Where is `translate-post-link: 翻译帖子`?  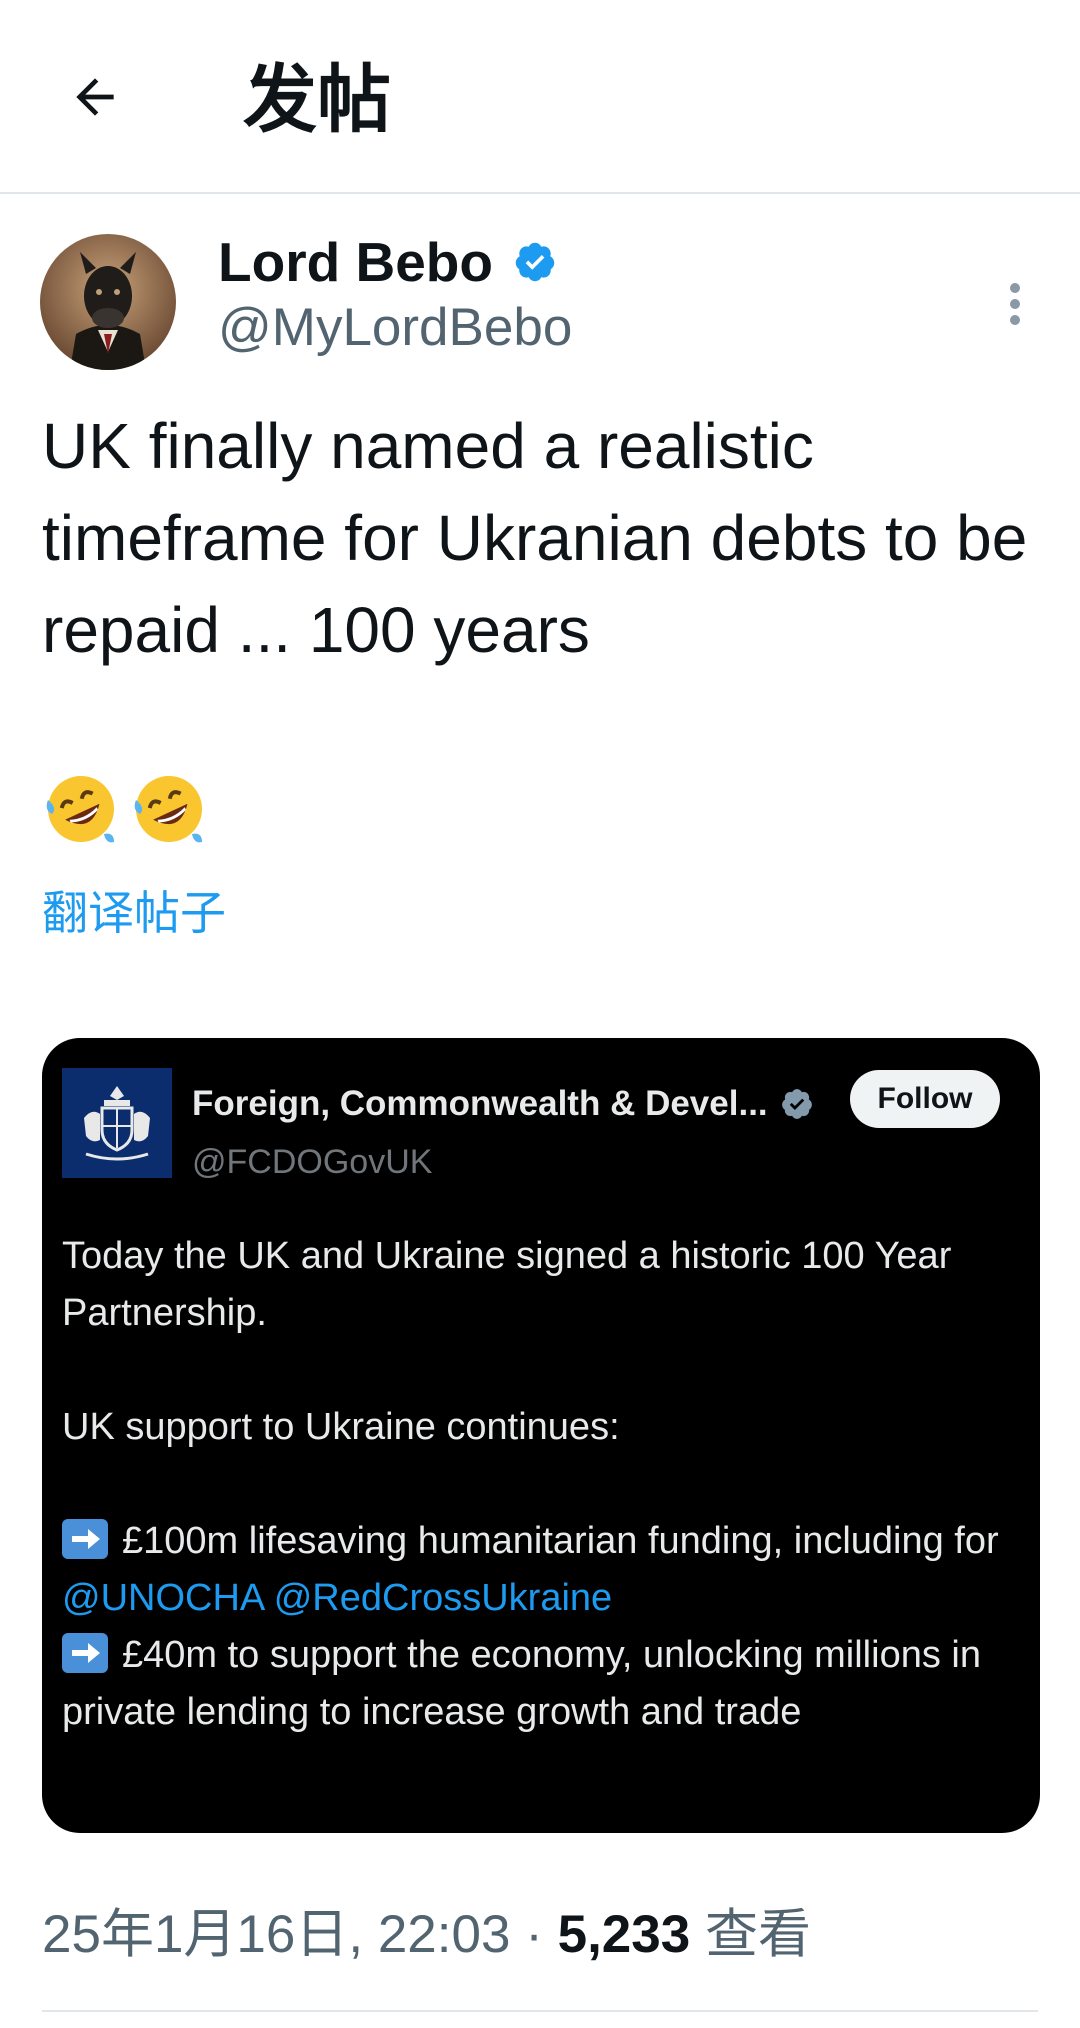
translate-post-link: 翻译帖子 is located at coordinates (134, 913).